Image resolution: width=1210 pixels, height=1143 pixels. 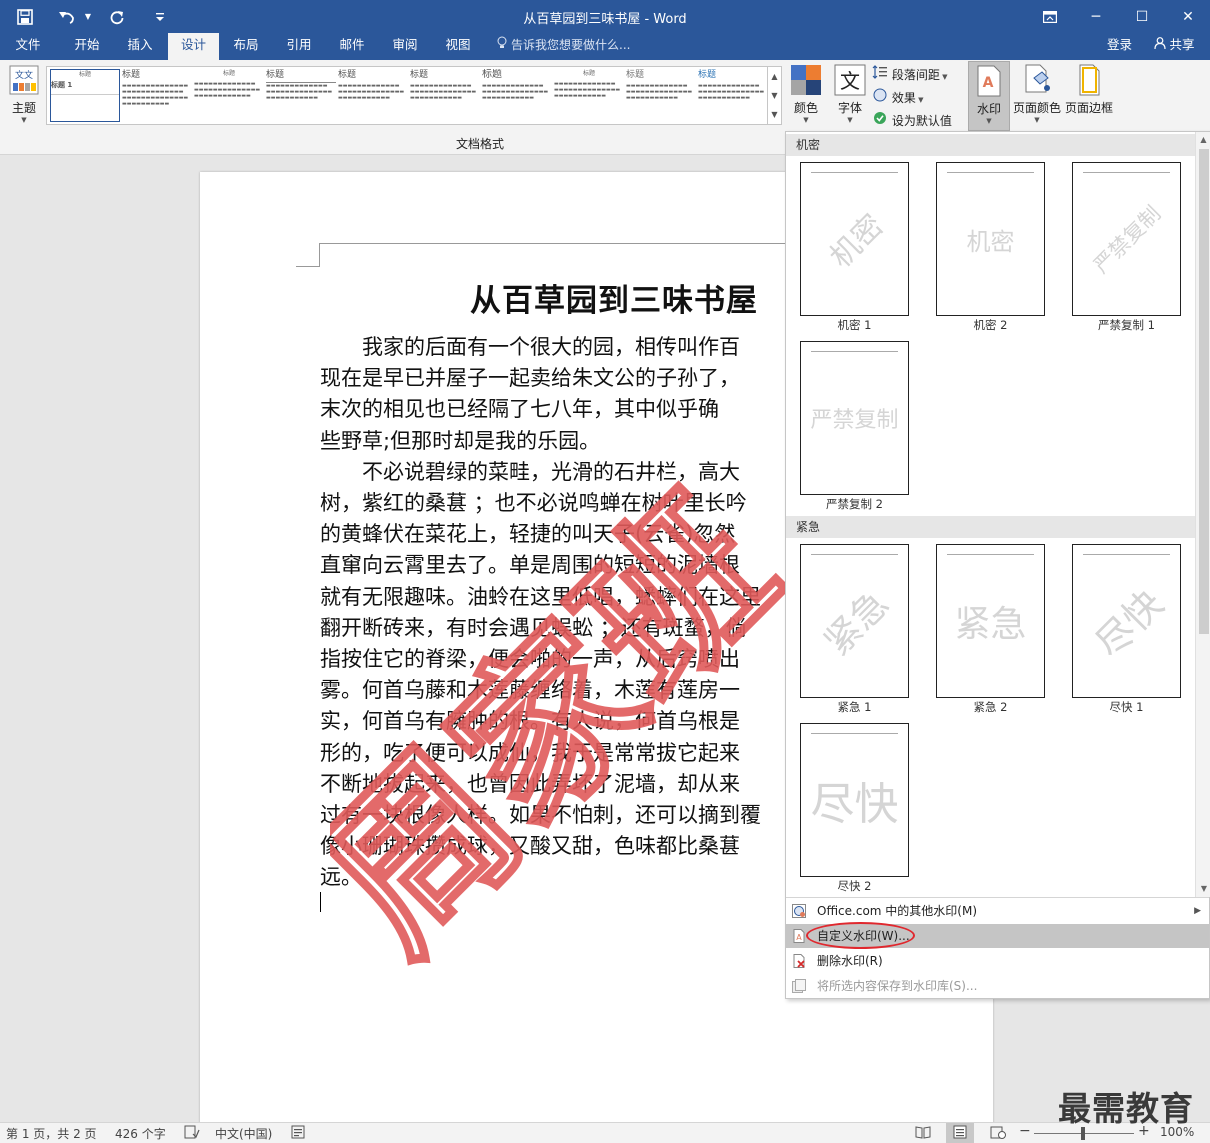 What do you see at coordinates (1126, 707) in the screenshot?
I see `thumb-caption: 尽快 1` at bounding box center [1126, 707].